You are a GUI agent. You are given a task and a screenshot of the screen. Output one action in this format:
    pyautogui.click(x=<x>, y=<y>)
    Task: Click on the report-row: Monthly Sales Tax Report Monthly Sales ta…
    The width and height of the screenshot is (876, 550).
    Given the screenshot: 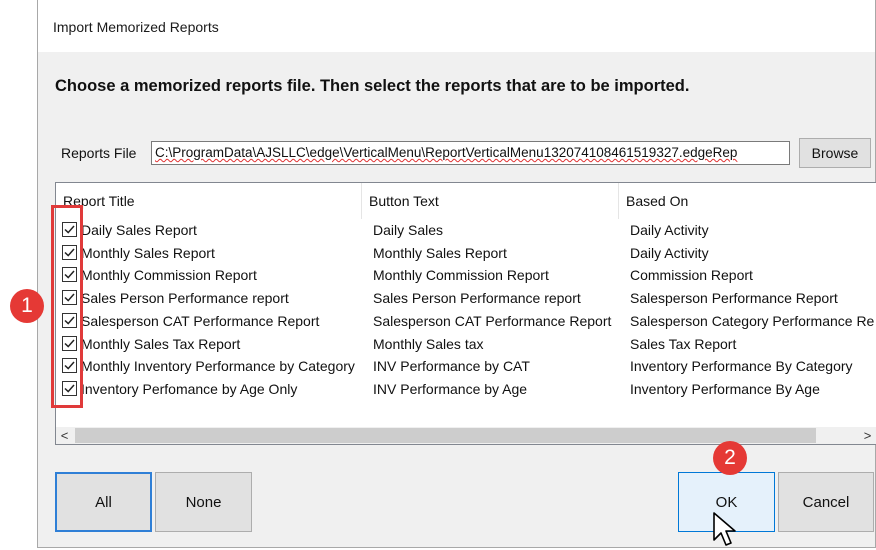 What is the action you would take?
    pyautogui.click(x=466, y=345)
    